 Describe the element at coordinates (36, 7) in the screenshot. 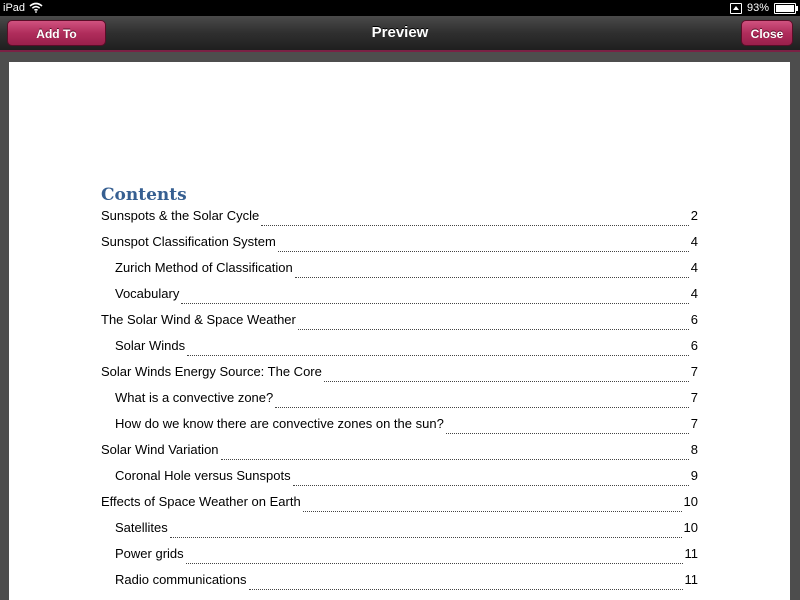

I see `wifi-icon` at that location.